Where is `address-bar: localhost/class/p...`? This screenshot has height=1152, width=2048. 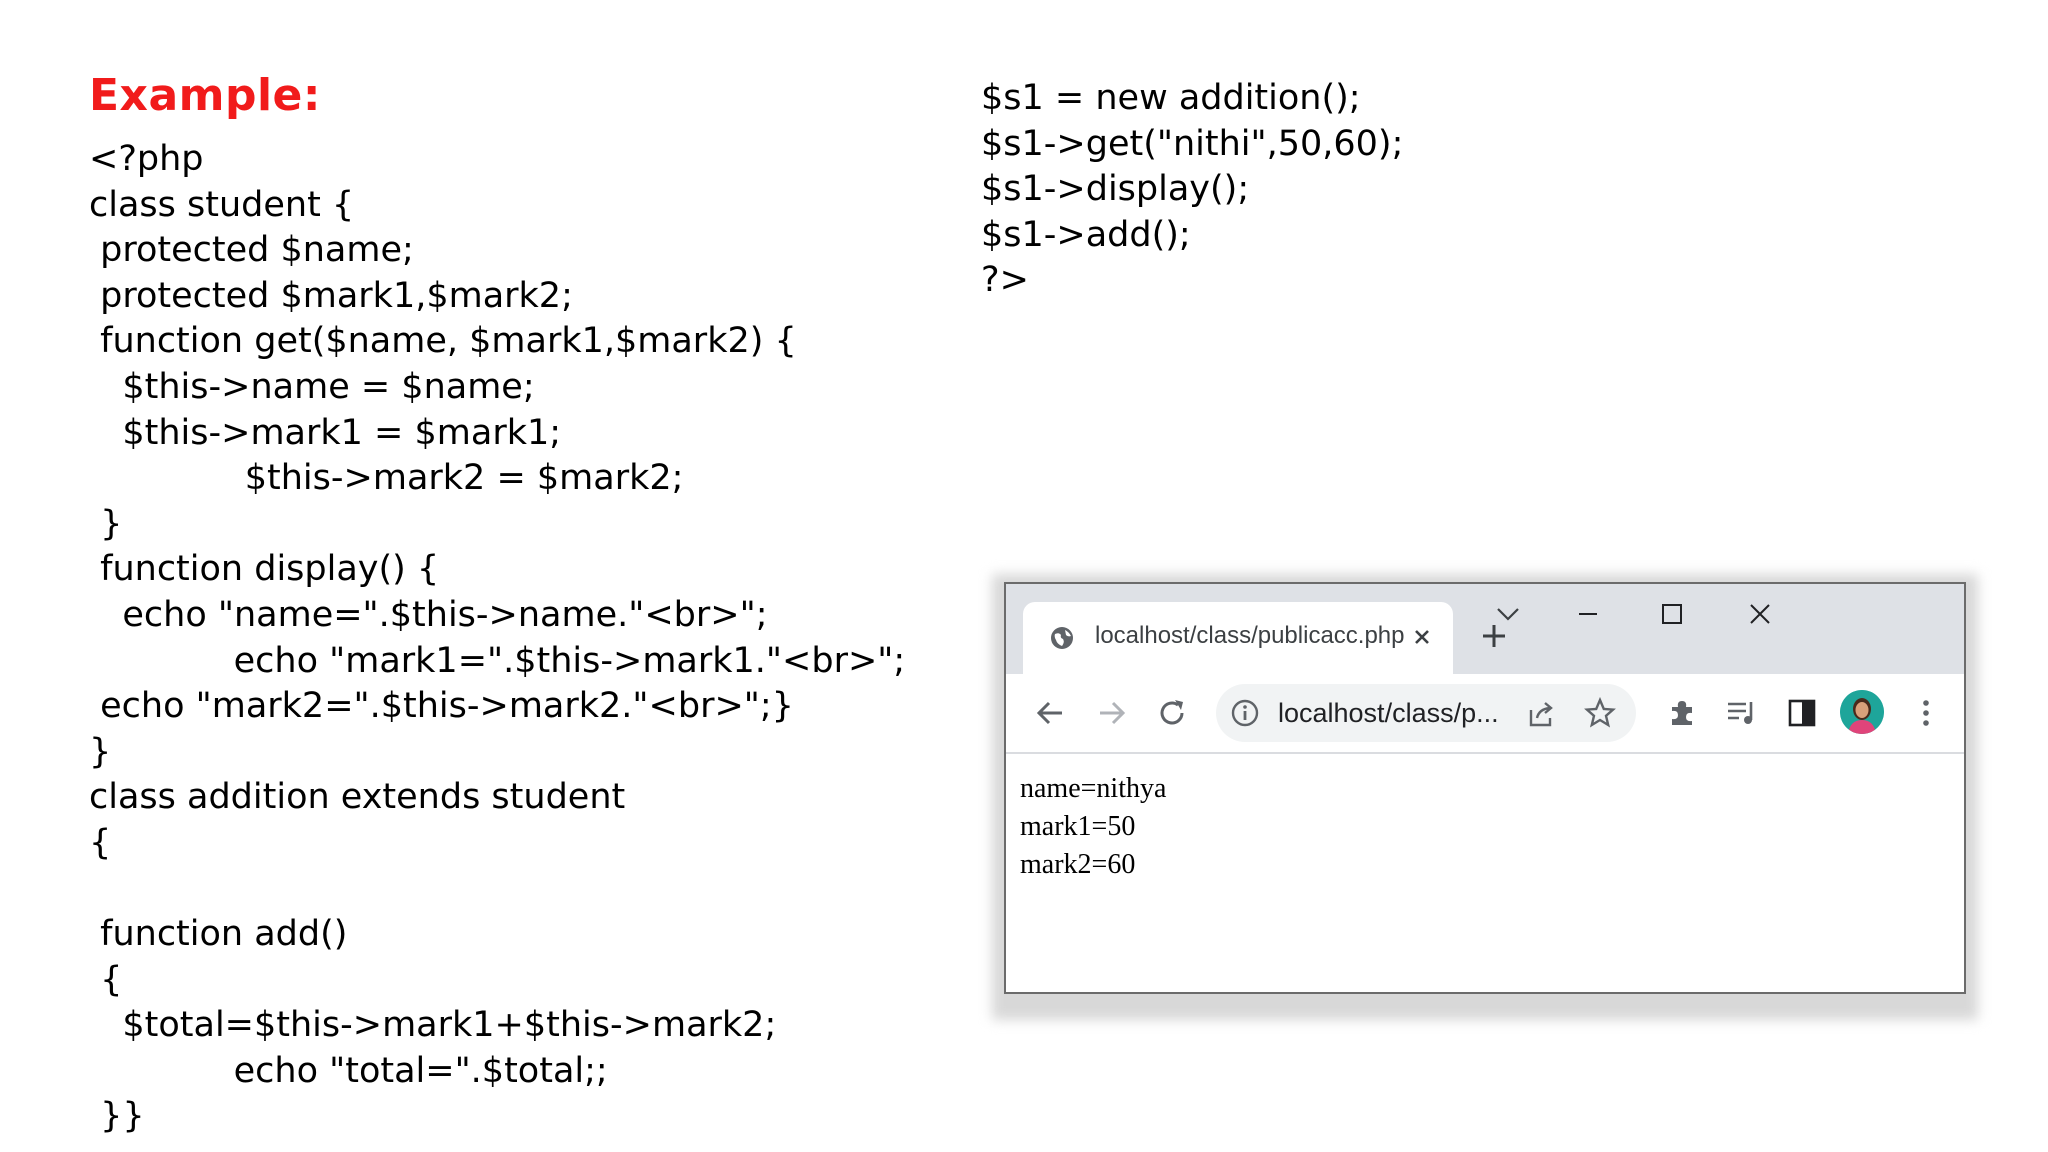 address-bar: localhost/class/p... is located at coordinates (1426, 713).